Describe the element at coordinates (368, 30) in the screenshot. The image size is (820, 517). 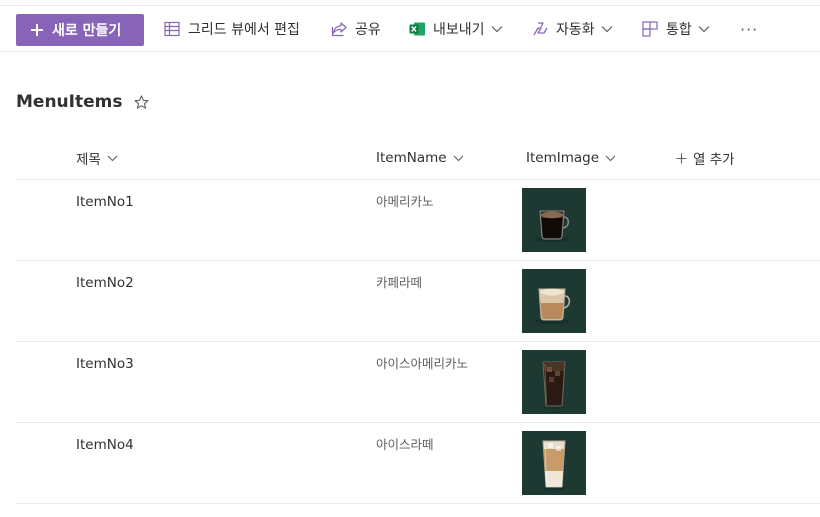
I see `share-label: 공유` at that location.